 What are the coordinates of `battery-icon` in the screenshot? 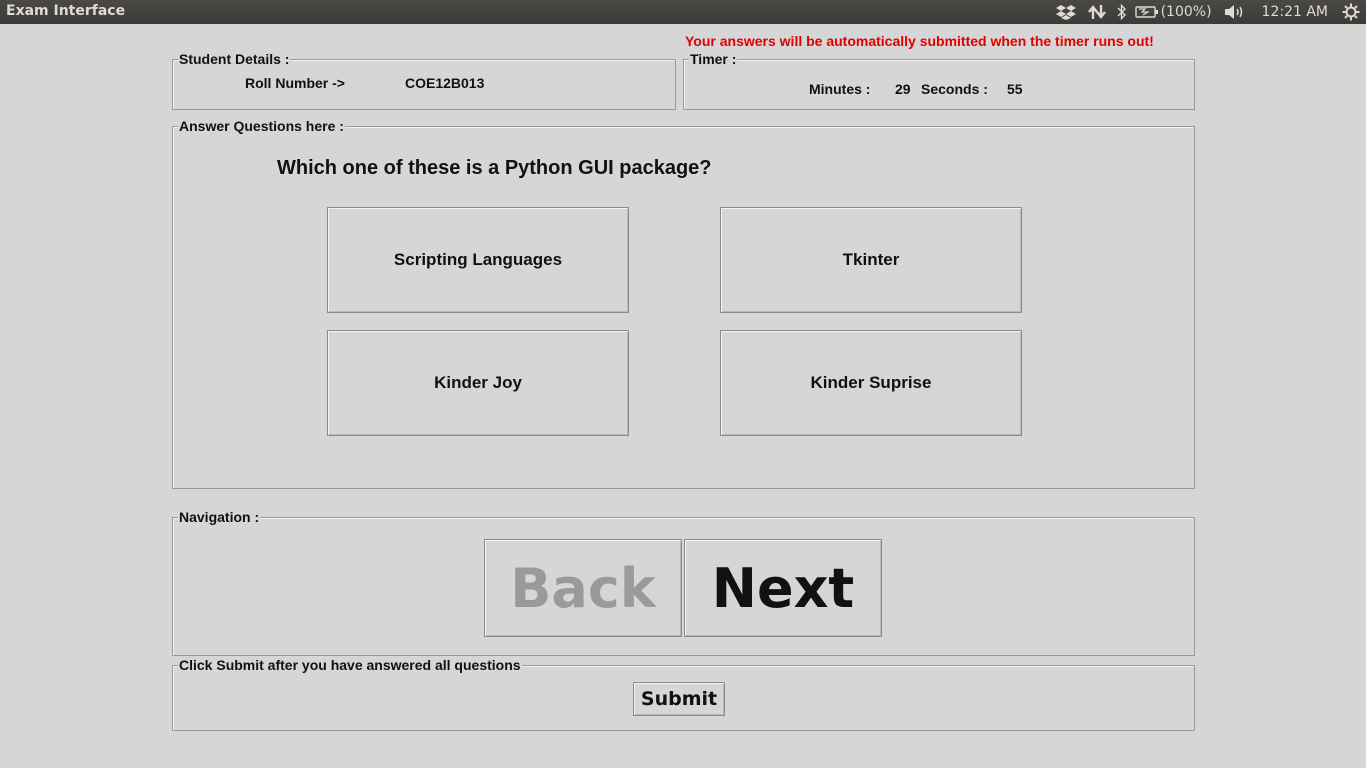 It's located at (1146, 12).